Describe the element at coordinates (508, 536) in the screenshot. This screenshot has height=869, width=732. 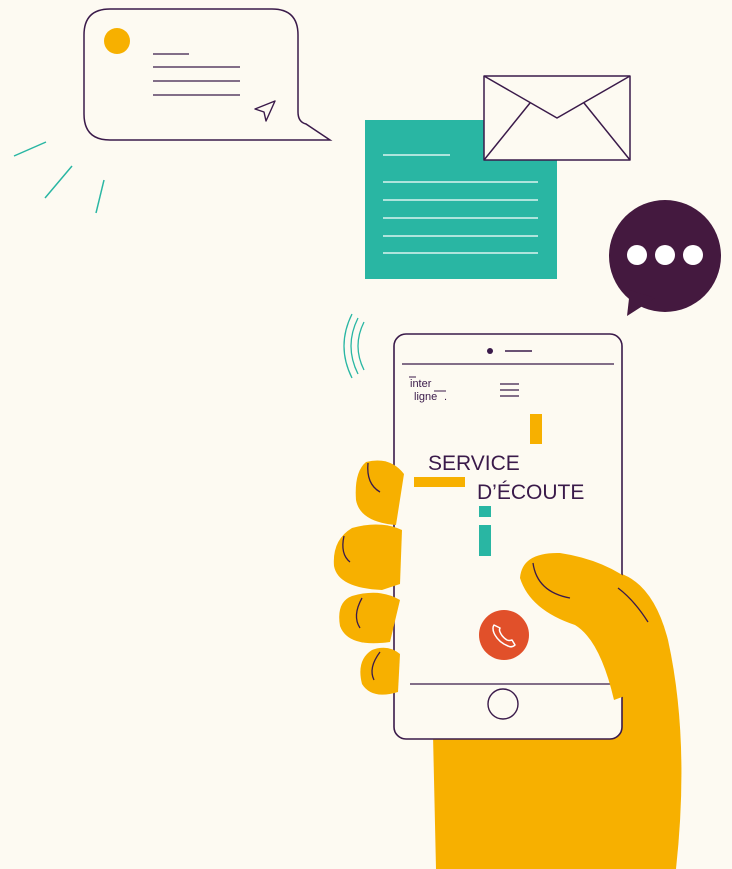
I see `phone: inter ligne . SERVICE D’ÉCOUTE` at that location.